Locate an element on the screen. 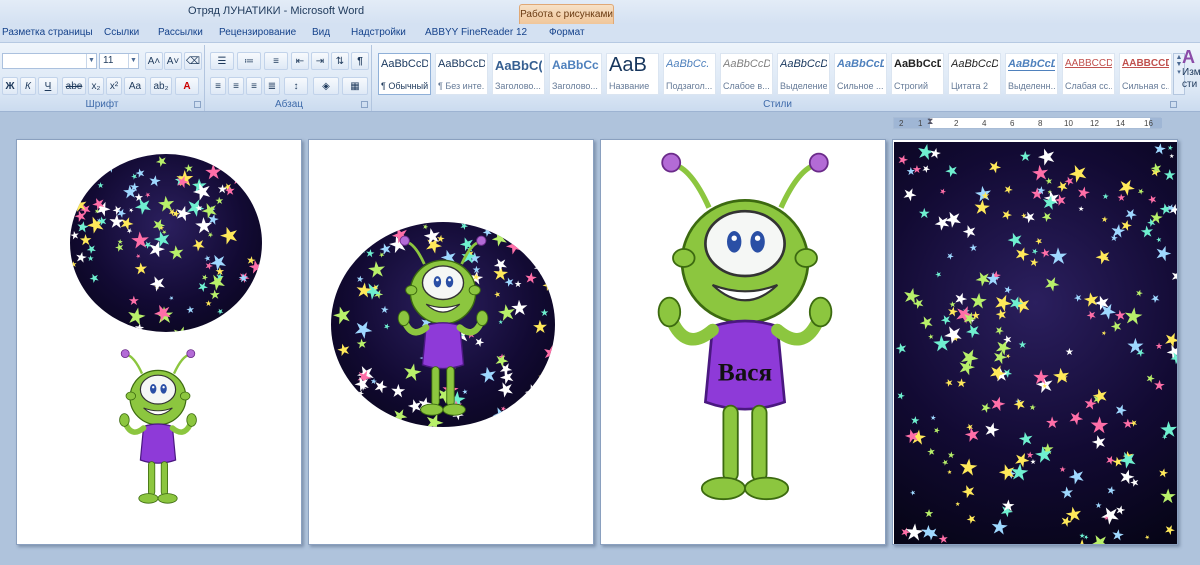 The width and height of the screenshot is (1200, 565). tab-format: Формат is located at coordinates (567, 32).